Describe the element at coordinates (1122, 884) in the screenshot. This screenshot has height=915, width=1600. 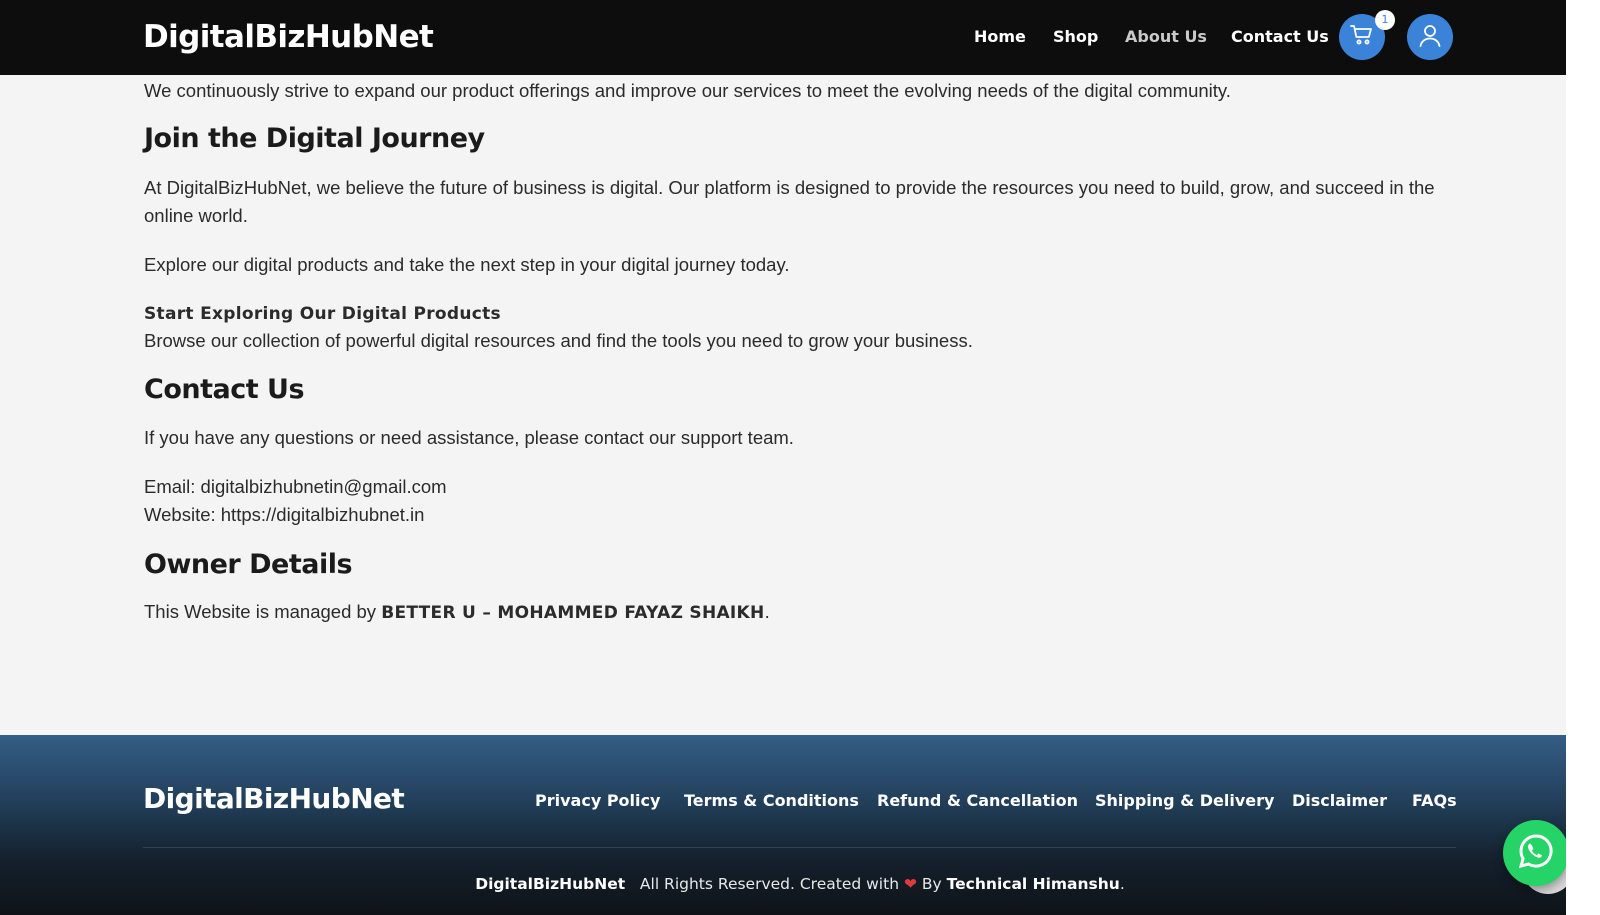
I see `copyright-period: .` at that location.